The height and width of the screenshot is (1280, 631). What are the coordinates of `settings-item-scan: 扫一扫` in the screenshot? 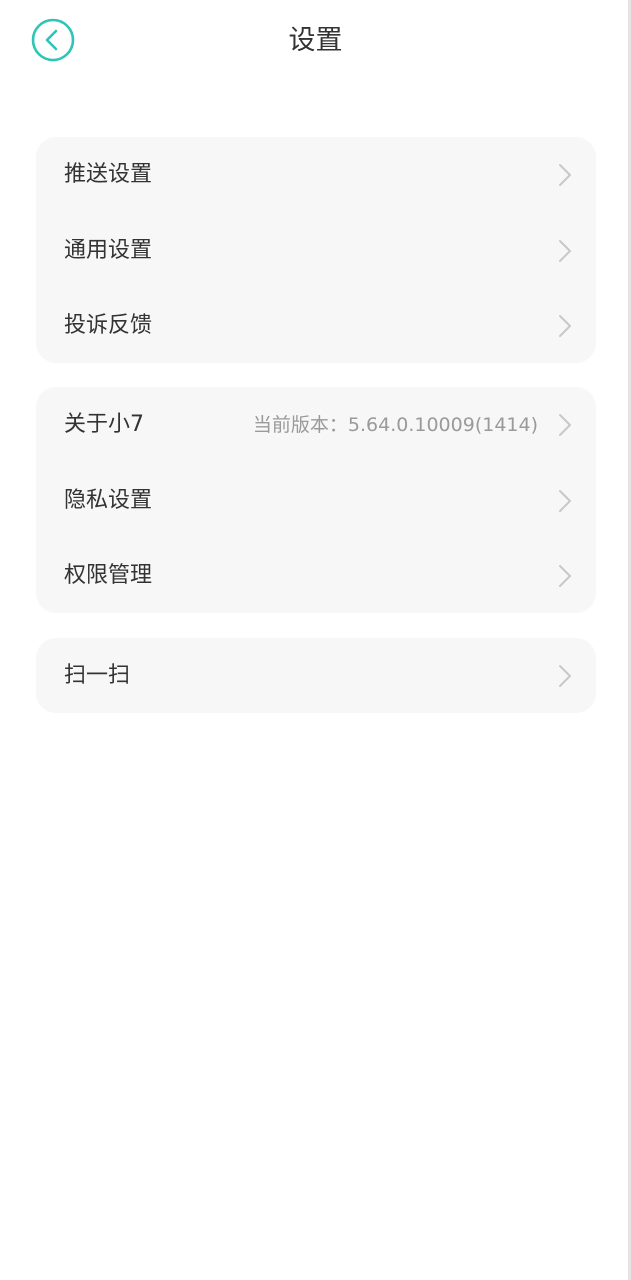 It's located at (316, 675).